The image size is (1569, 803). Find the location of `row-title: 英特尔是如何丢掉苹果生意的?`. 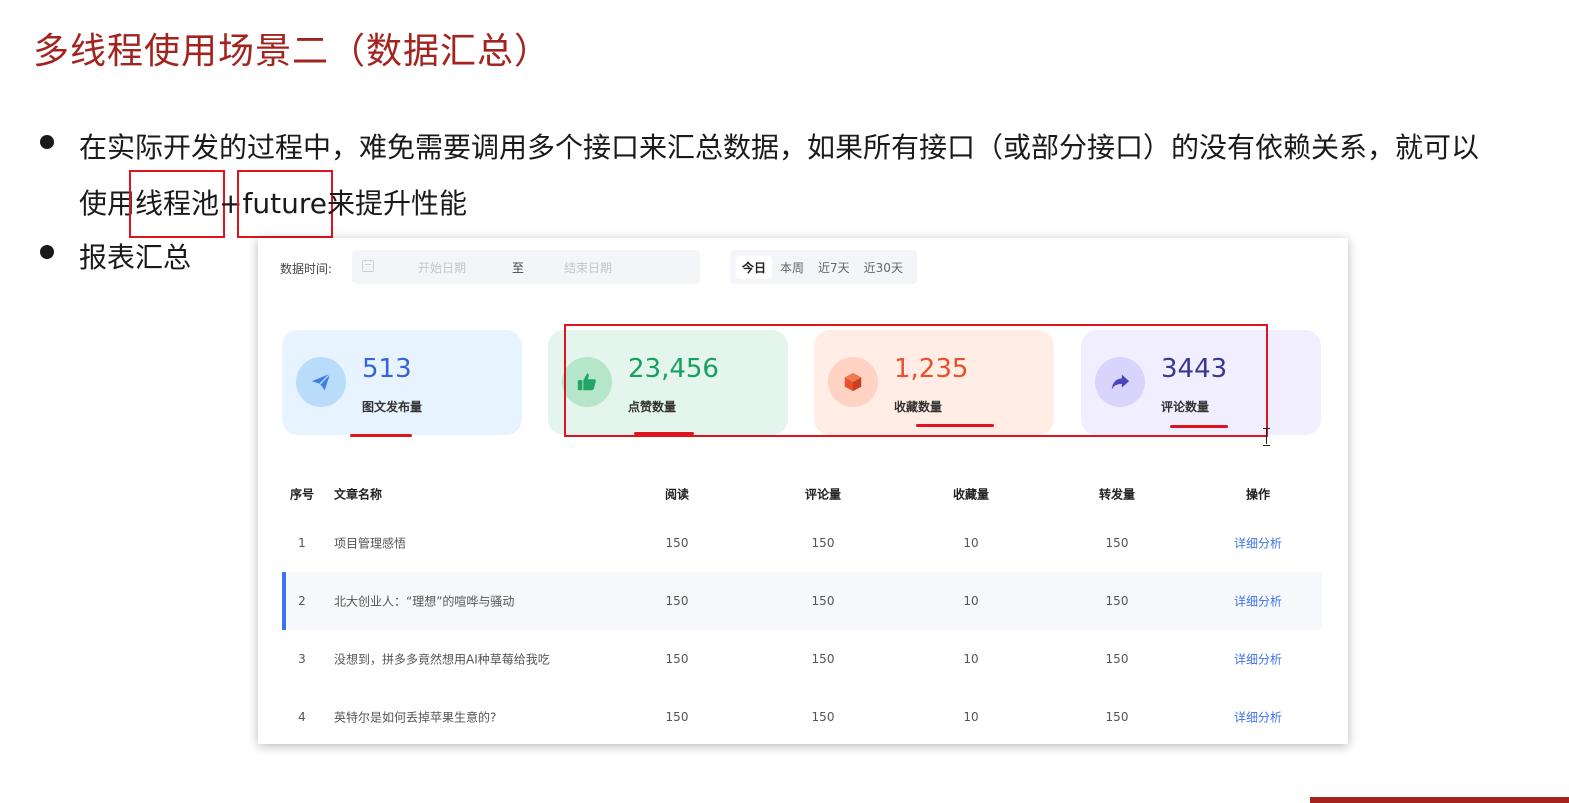

row-title: 英特尔是如何丢掉苹果生意的? is located at coordinates (415, 717).